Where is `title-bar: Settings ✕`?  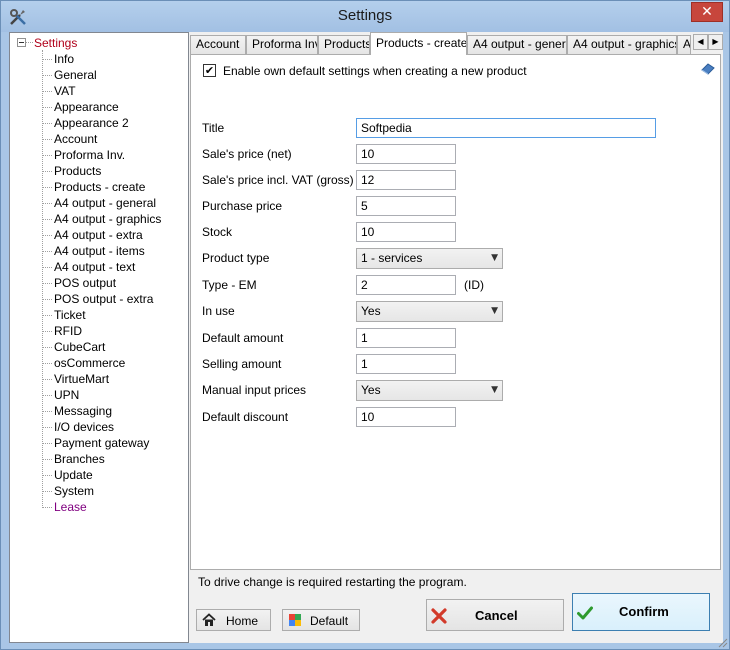 title-bar: Settings ✕ is located at coordinates (365, 16).